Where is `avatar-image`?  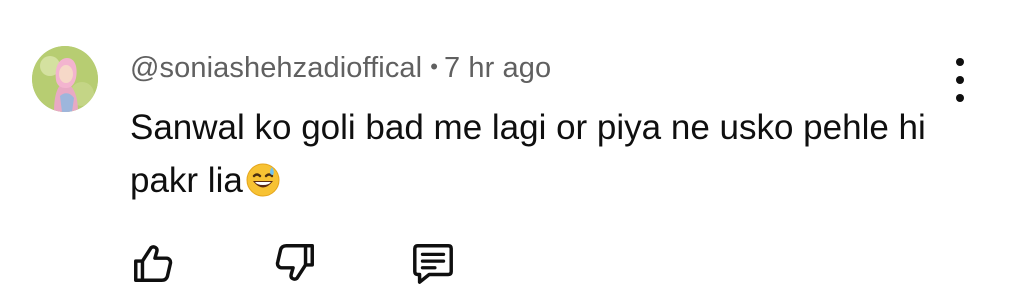 avatar-image is located at coordinates (65, 79).